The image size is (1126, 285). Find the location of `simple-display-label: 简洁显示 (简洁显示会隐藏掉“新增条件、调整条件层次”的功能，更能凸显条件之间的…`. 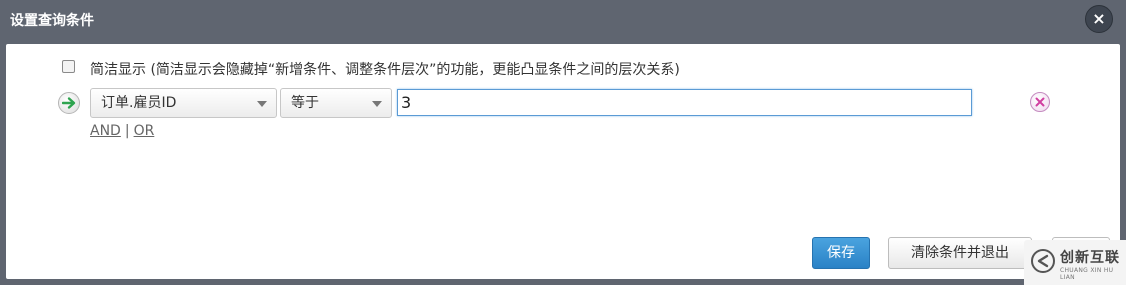

simple-display-label: 简洁显示 (简洁显示会隐藏掉“新增条件、调整条件层次”的功能，更能凸显条件之间的… is located at coordinates (385, 70).